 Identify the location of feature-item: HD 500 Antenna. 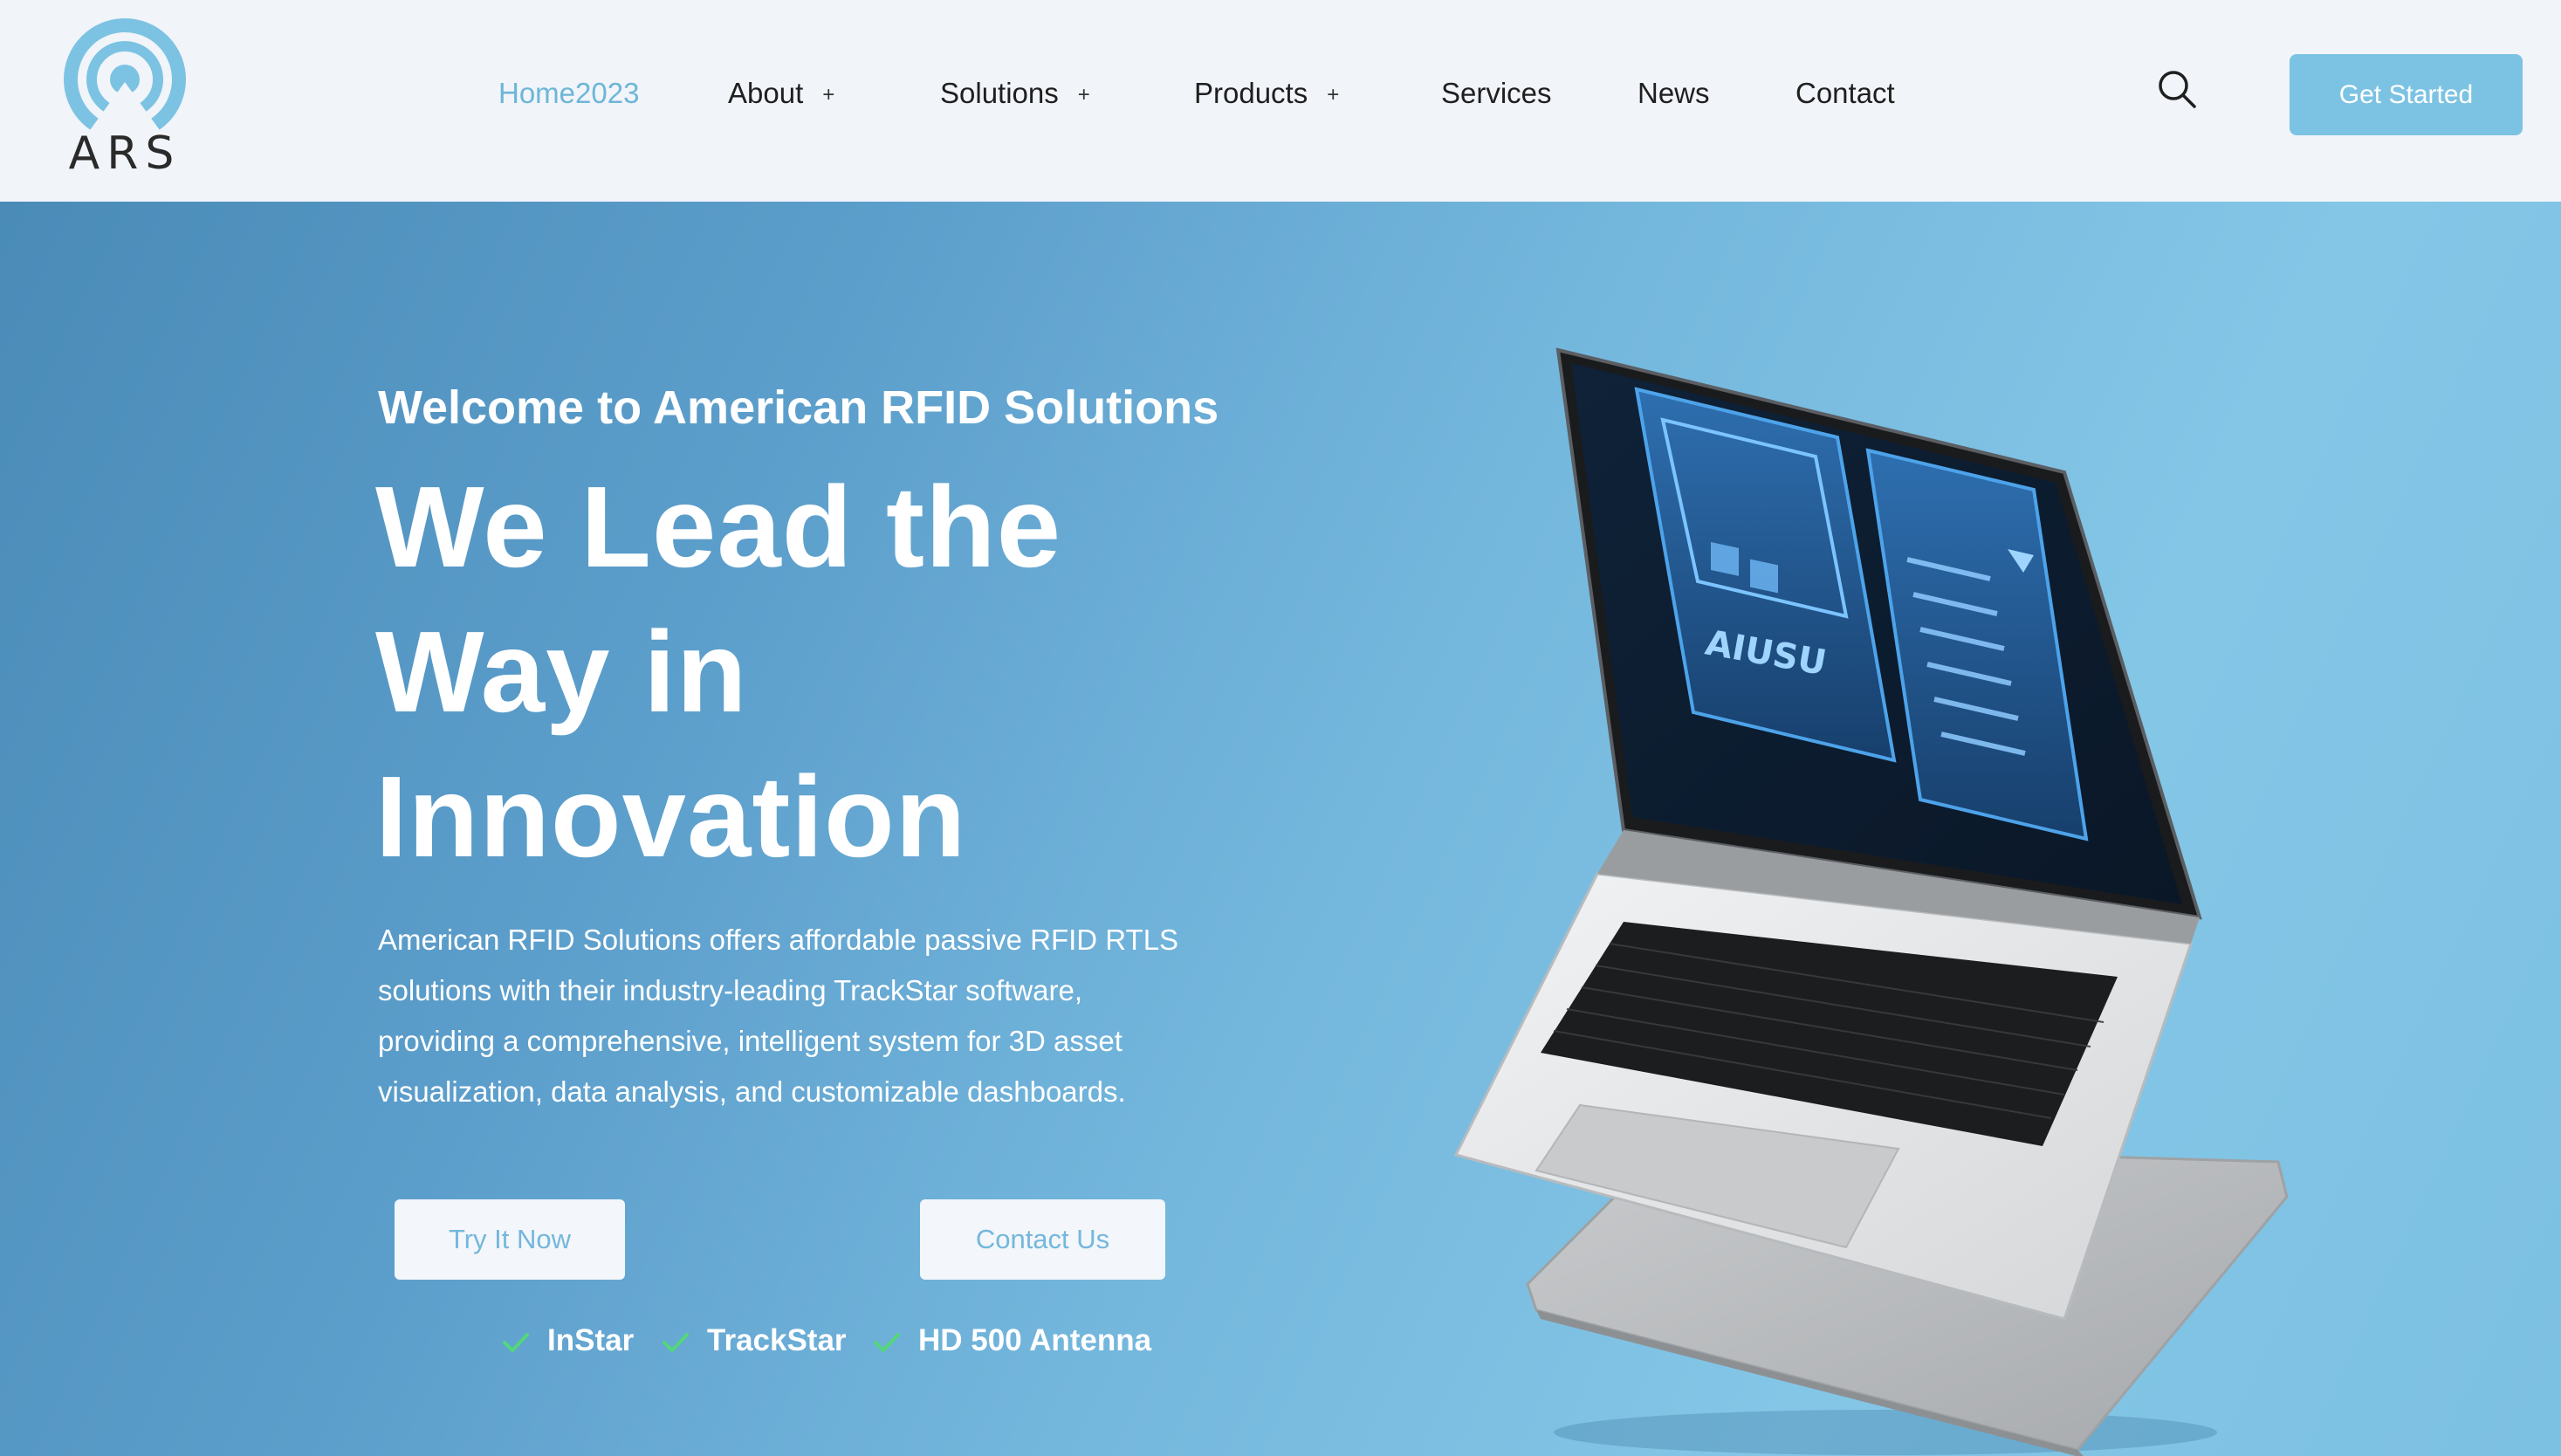
(1012, 1341).